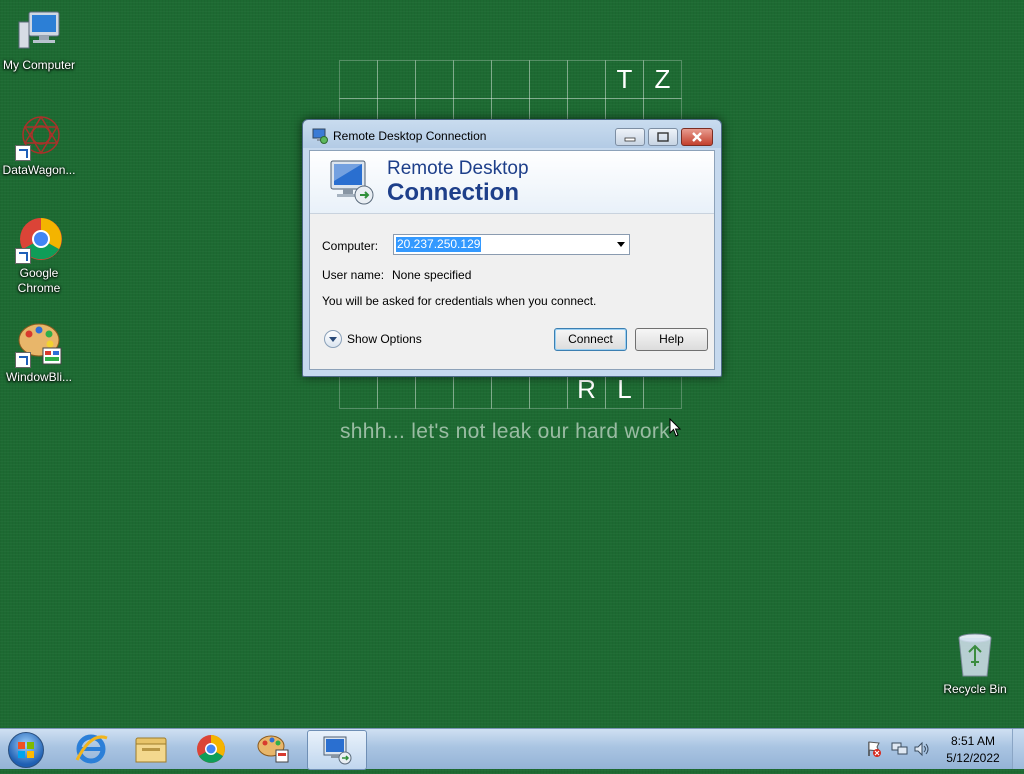 The image size is (1024, 774). I want to click on username-label: User name:, so click(353, 275).